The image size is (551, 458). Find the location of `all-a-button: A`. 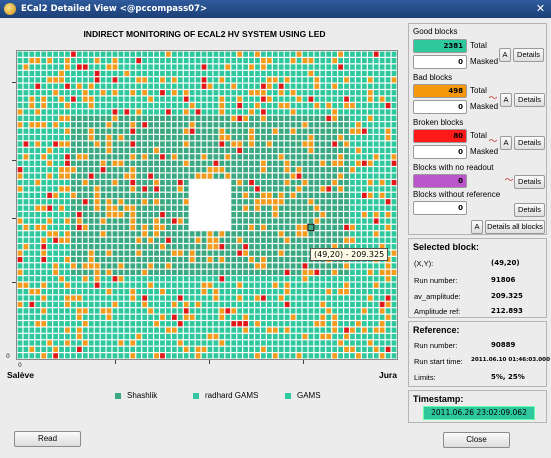

all-a-button: A is located at coordinates (477, 227).